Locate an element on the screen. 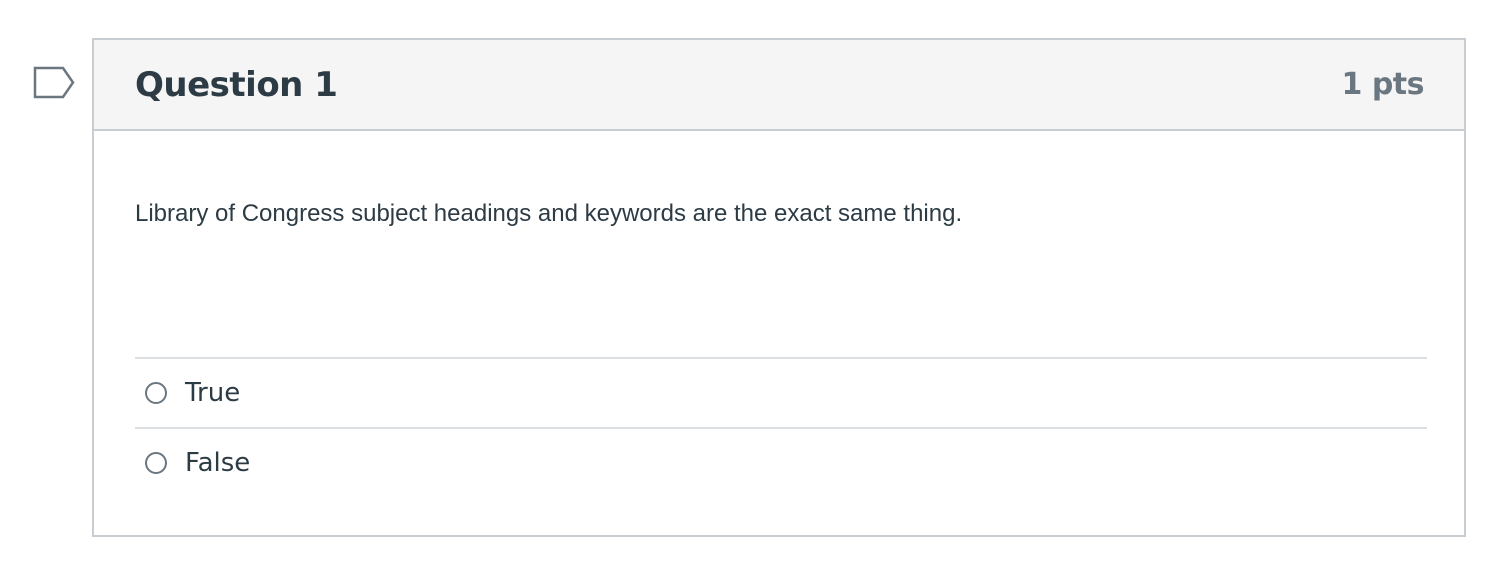 The height and width of the screenshot is (572, 1494). answer-option-true: True is located at coordinates (781, 392).